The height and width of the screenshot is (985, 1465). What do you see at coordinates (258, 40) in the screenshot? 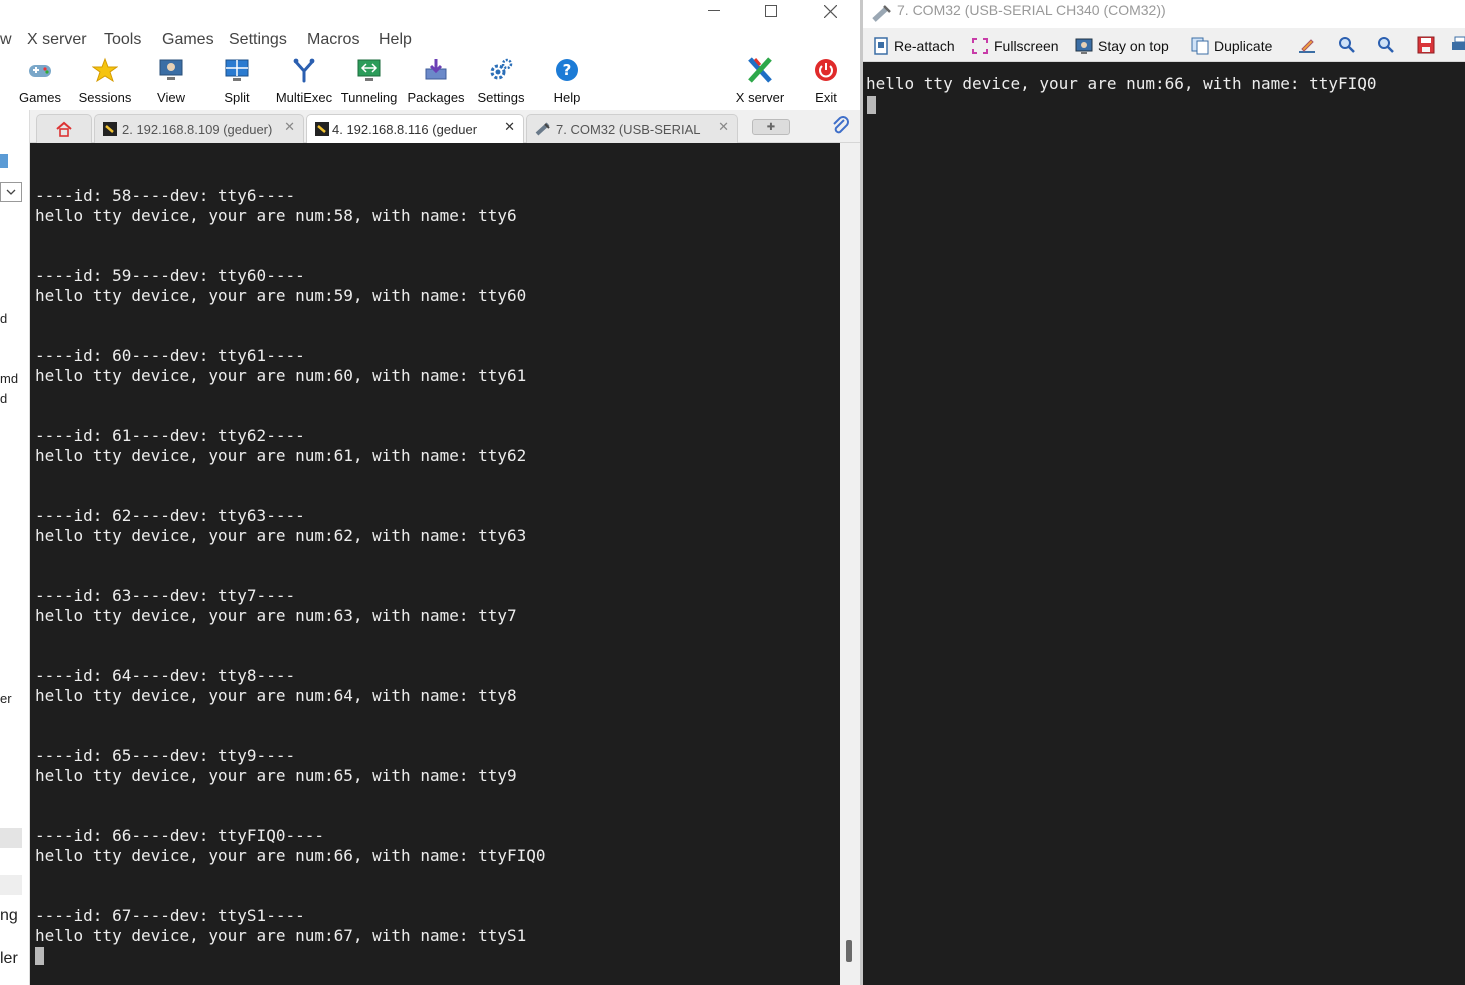
I see `menu-settings: Settings` at bounding box center [258, 40].